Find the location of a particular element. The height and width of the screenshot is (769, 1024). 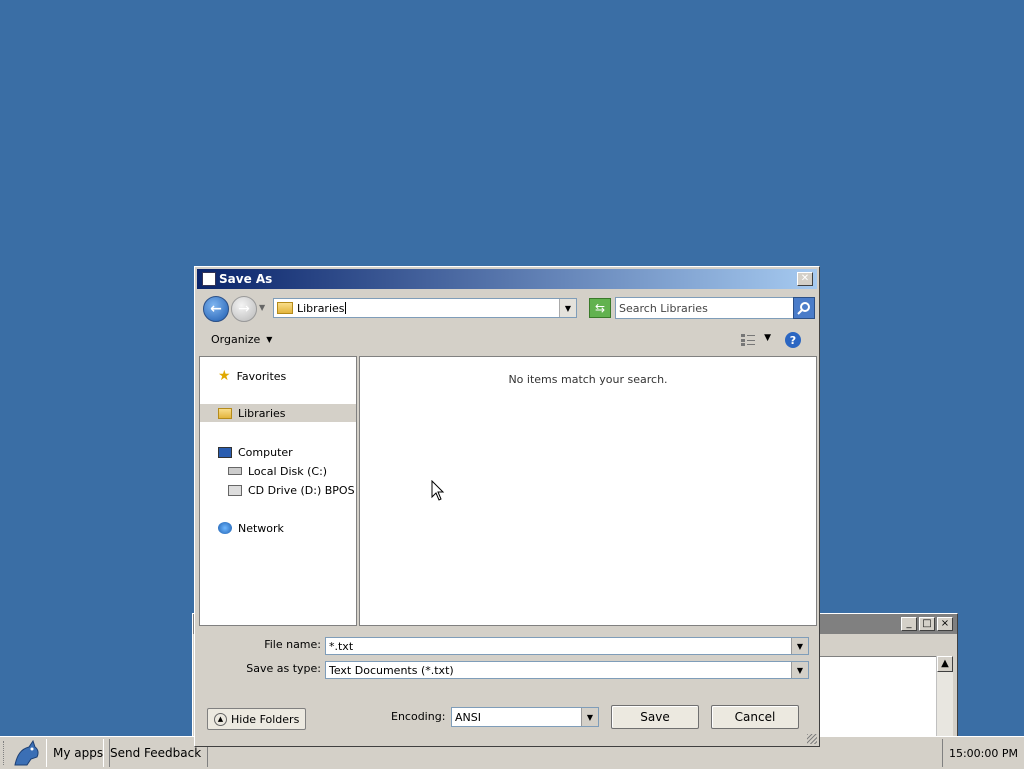

address-bar: Libraries ▼ is located at coordinates (425, 308).